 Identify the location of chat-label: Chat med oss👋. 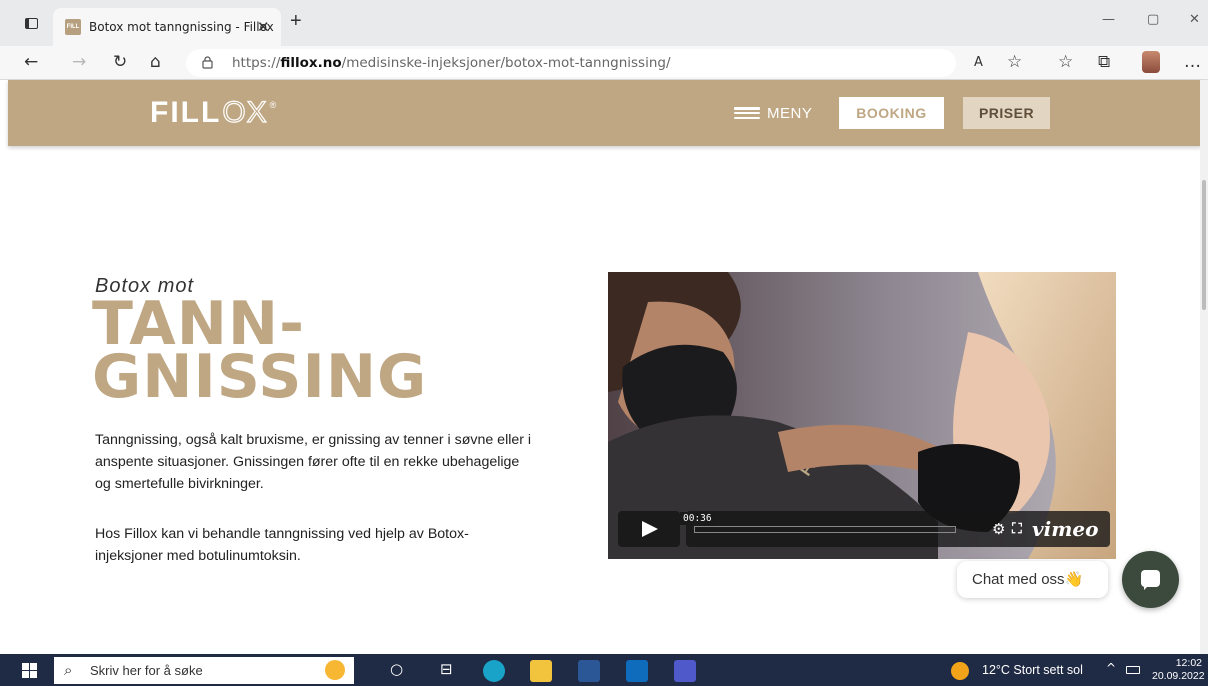
(1032, 579).